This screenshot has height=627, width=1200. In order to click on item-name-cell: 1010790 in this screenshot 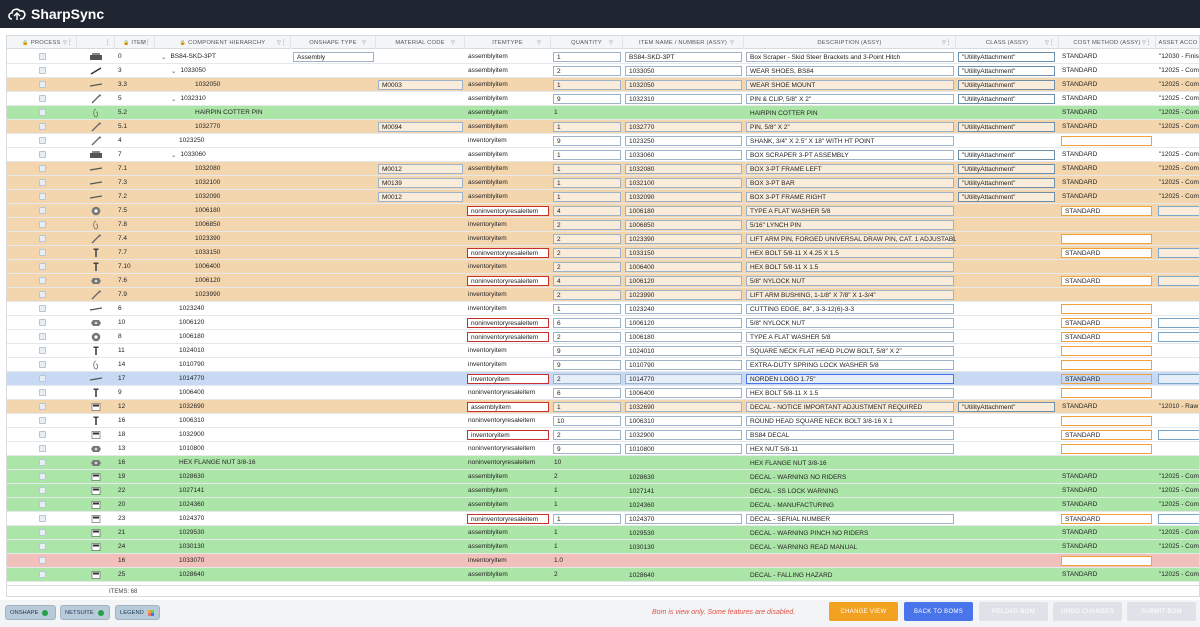, I will do `click(683, 364)`.